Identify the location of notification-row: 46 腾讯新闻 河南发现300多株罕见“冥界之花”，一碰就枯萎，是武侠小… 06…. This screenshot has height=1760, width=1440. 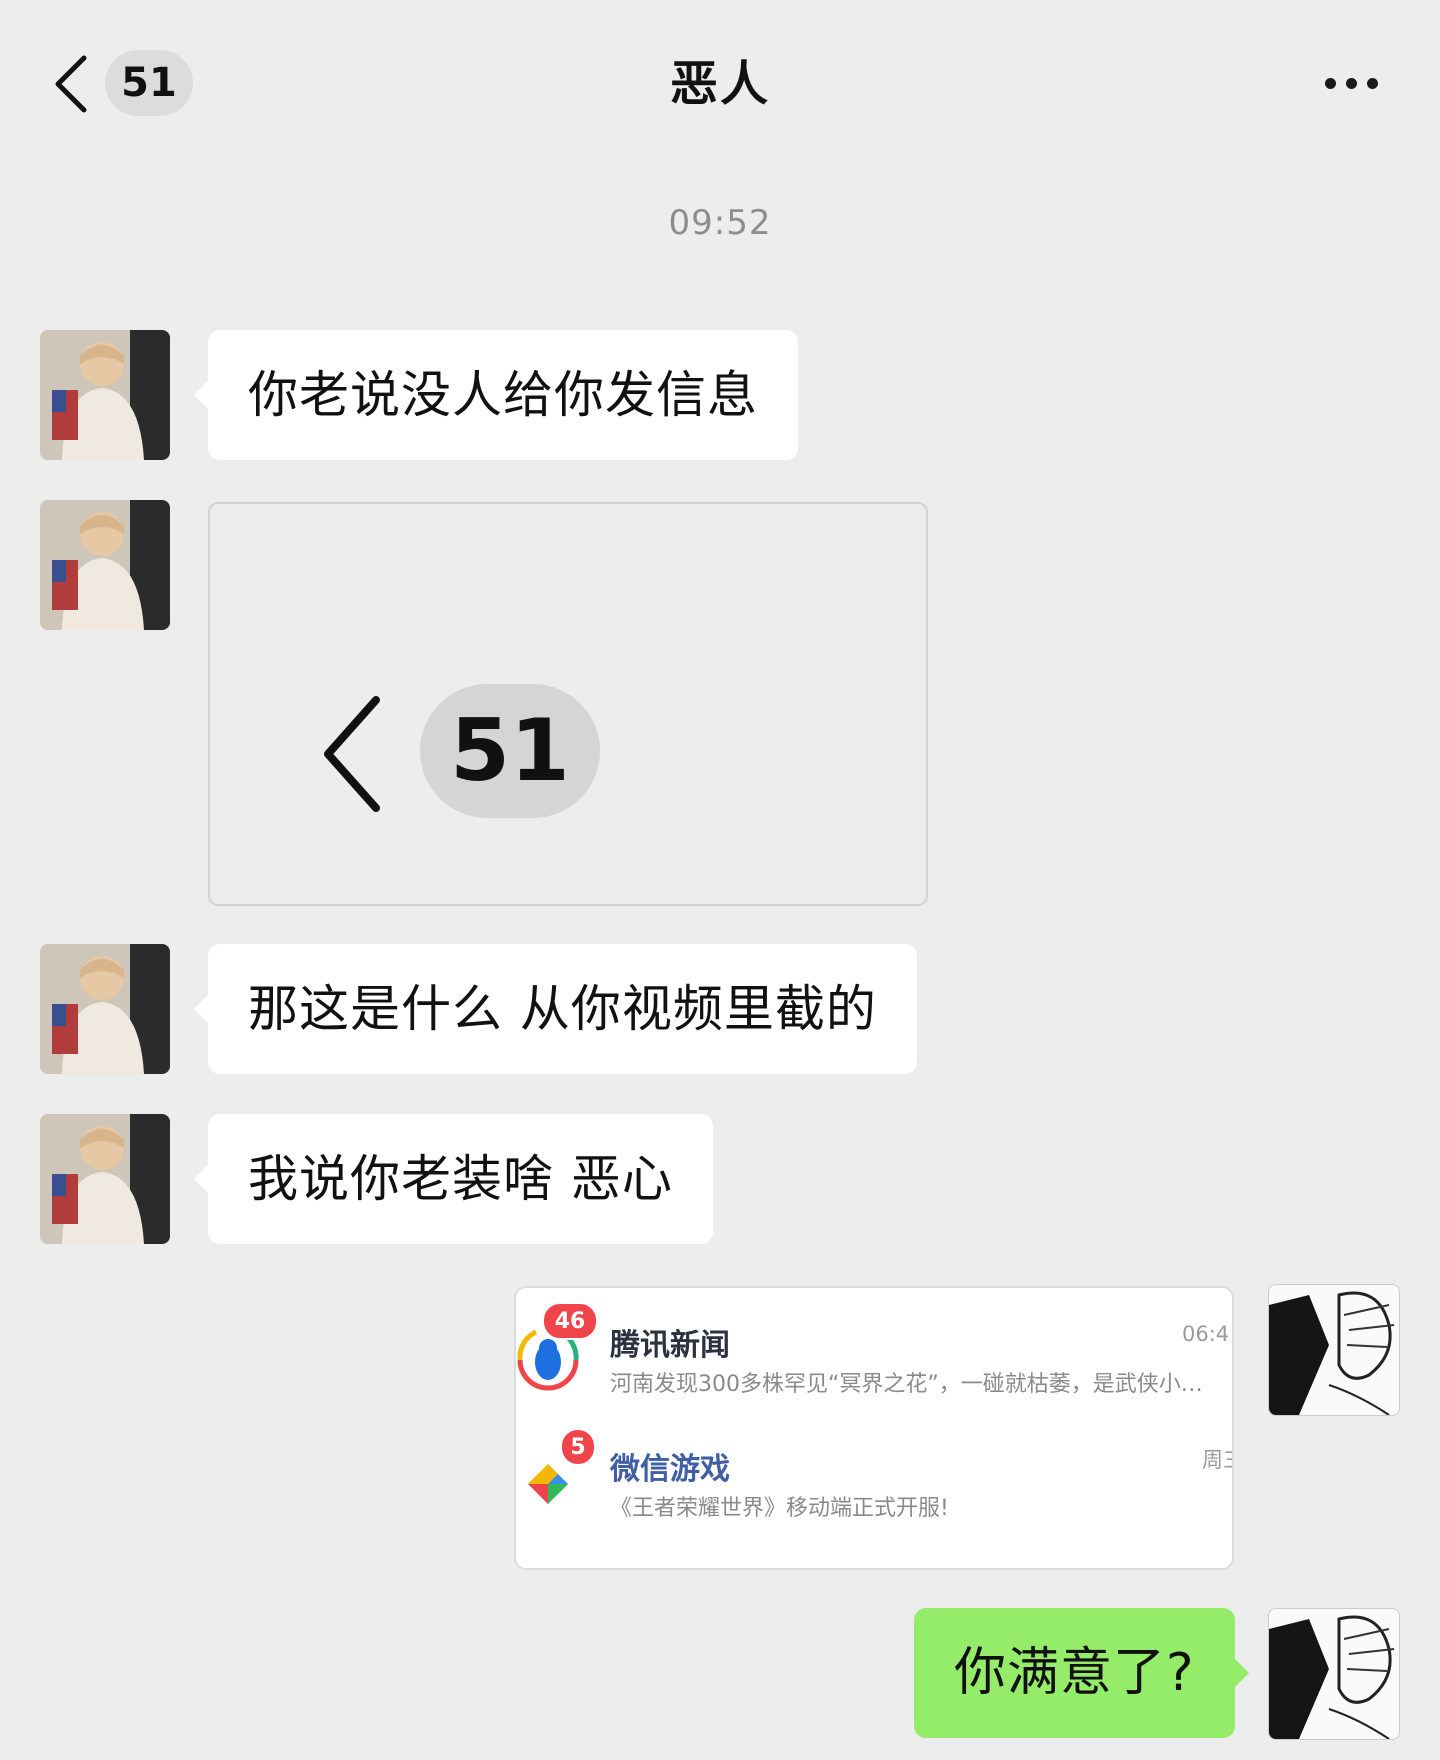
(874, 1353).